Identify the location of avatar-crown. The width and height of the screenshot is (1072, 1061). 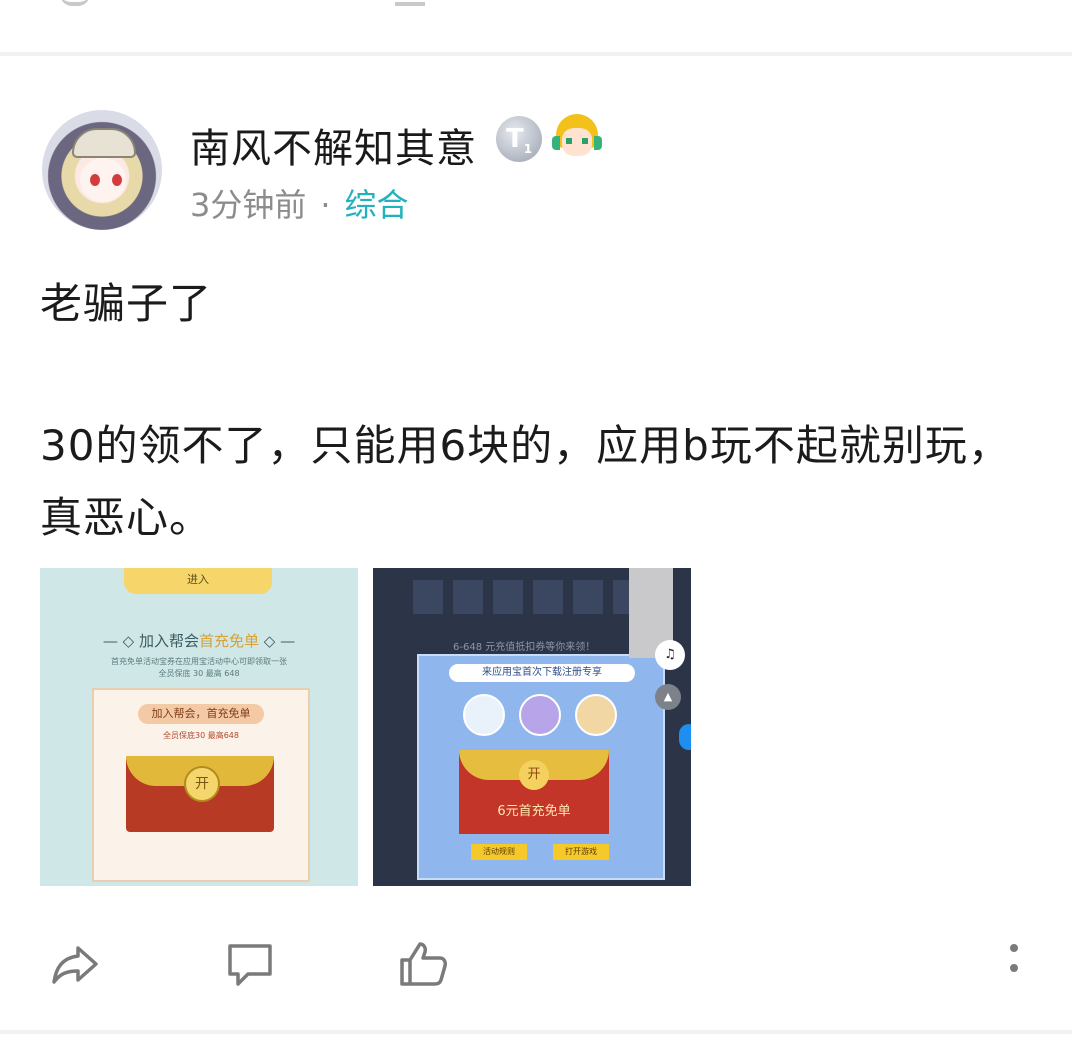
(104, 143).